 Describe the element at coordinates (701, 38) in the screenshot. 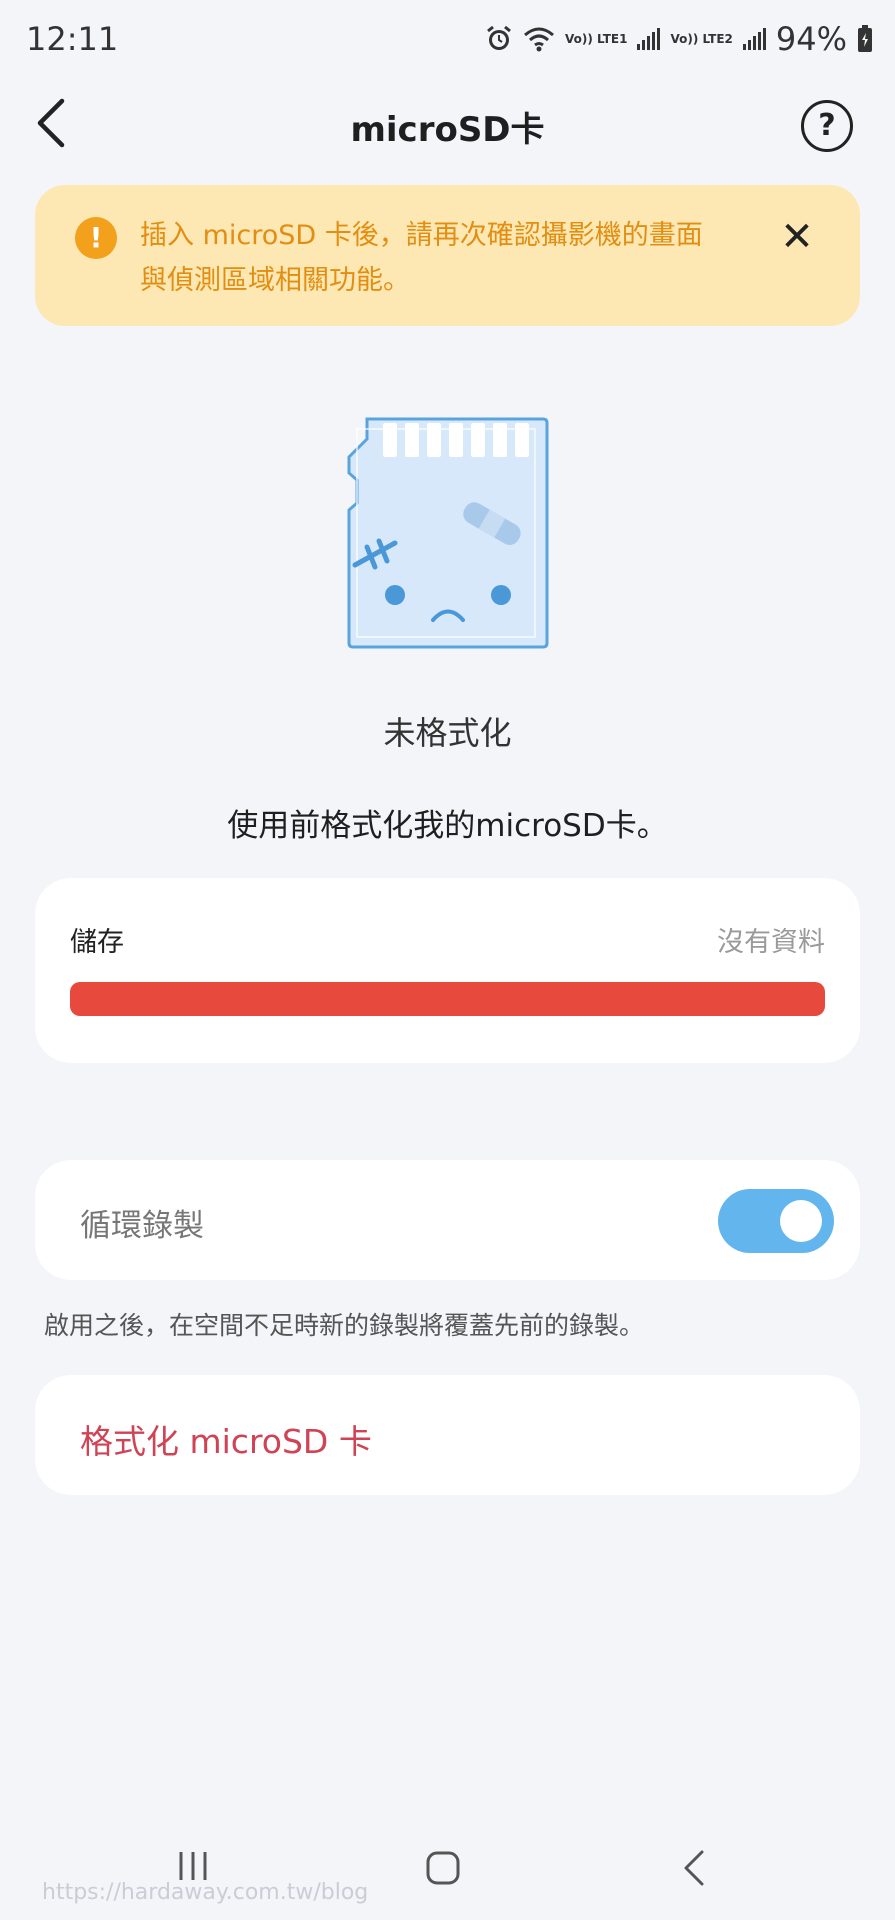

I see `lte2-indicator: Vo)) LTE2` at that location.